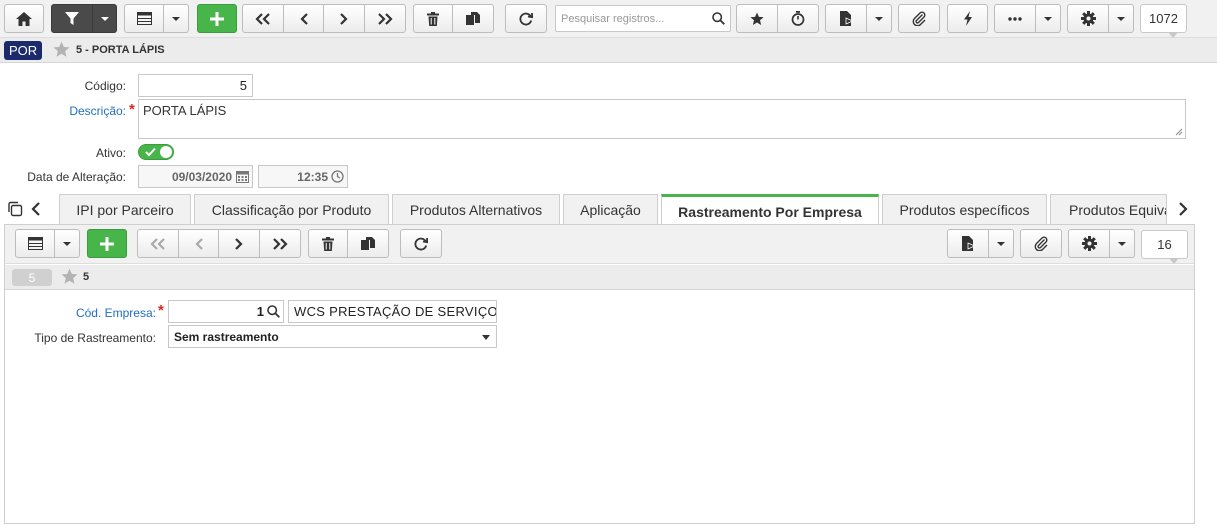 Image resolution: width=1217 pixels, height=530 pixels. What do you see at coordinates (631, 18) in the screenshot?
I see `search-input` at bounding box center [631, 18].